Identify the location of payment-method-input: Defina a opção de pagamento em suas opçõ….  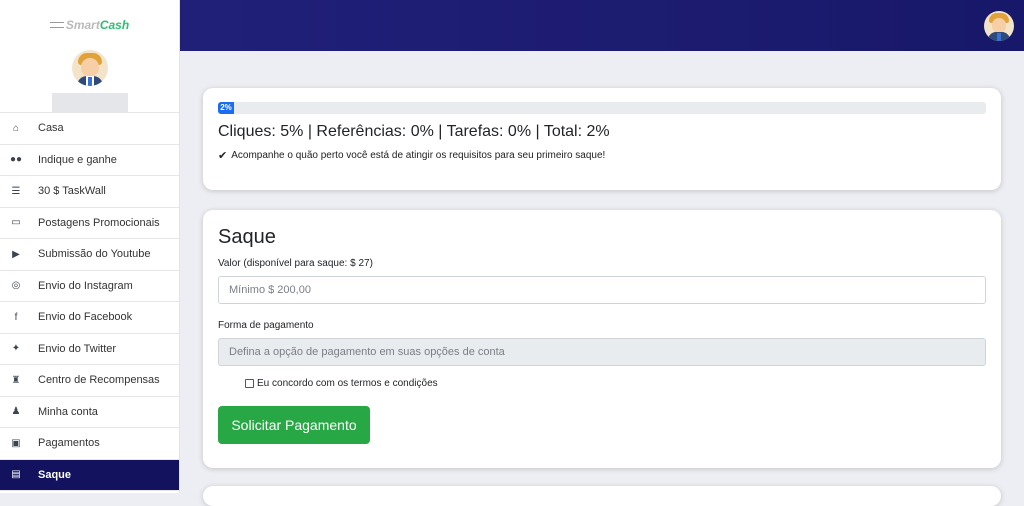
(602, 352).